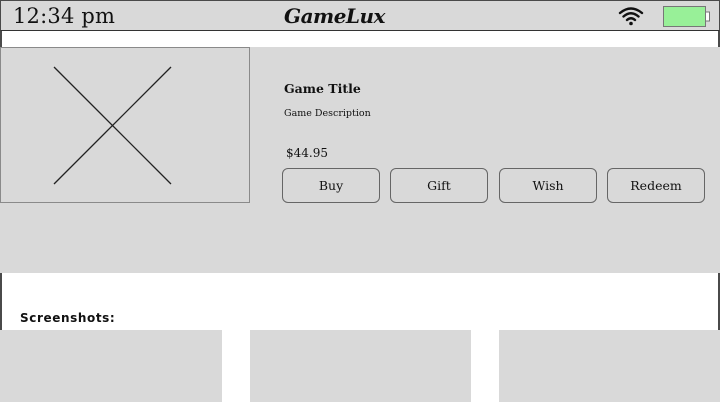  I want to click on app-logo: GameLux, so click(334, 16).